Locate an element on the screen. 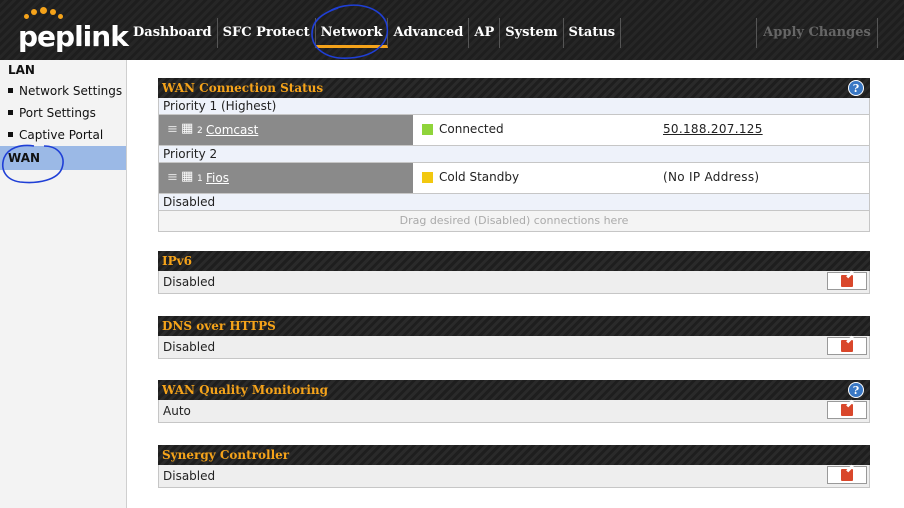 The width and height of the screenshot is (904, 508). sidebar-item-captive-portal: Captive Portal is located at coordinates (63, 135).